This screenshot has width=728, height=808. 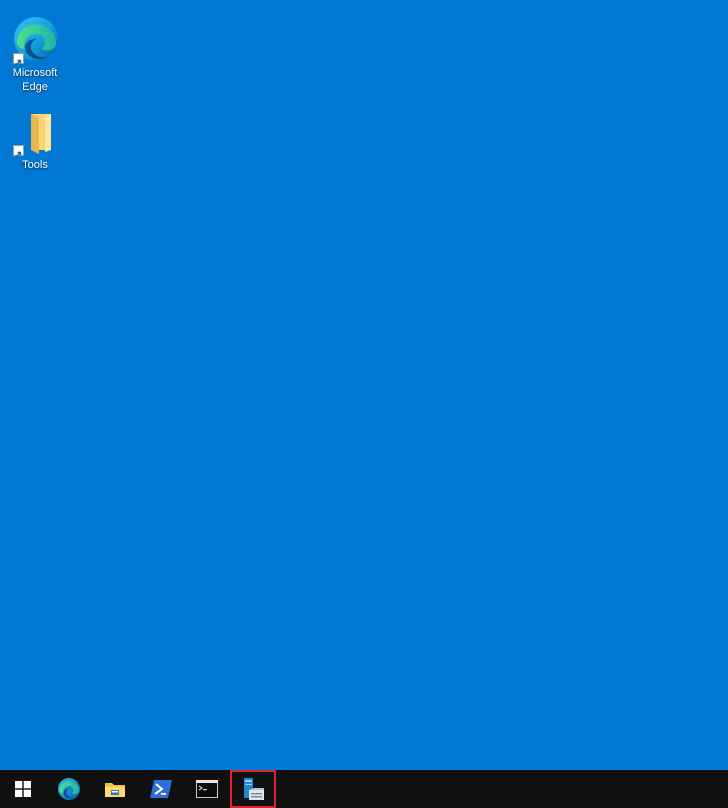 I want to click on start-button, so click(x=23, y=789).